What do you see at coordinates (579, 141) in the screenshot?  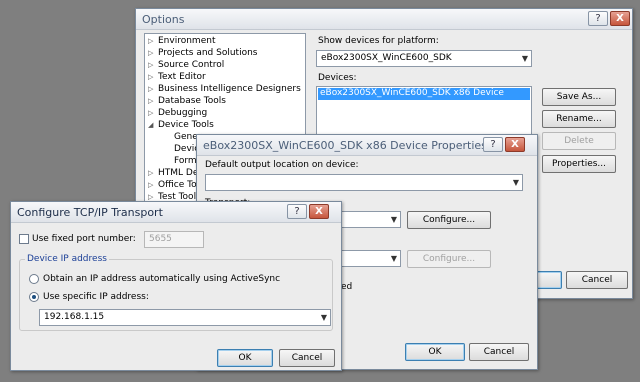 I see `delete-button: Delete` at bounding box center [579, 141].